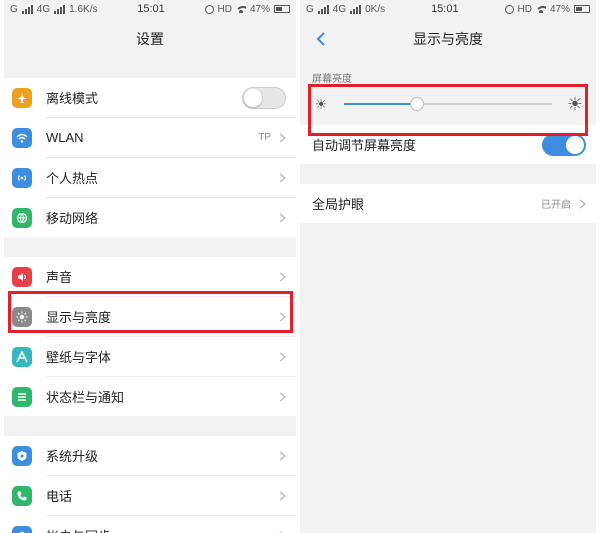  I want to click on settings-item-value: TP, so click(264, 137).